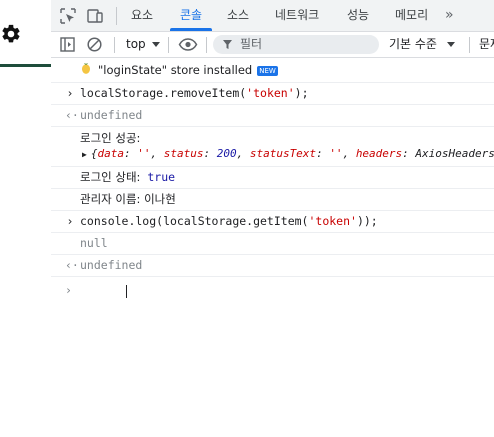 This screenshot has height=437, width=494. Describe the element at coordinates (296, 44) in the screenshot. I see `filter-input: 필터` at that location.